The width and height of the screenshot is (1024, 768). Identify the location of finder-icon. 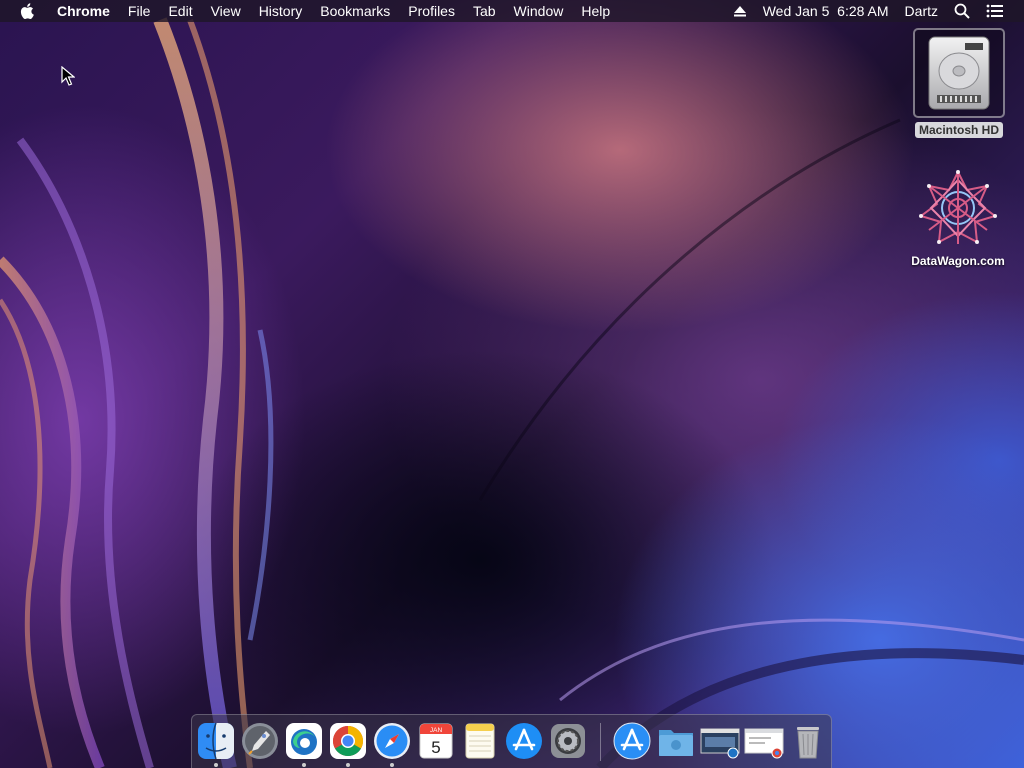
(216, 744).